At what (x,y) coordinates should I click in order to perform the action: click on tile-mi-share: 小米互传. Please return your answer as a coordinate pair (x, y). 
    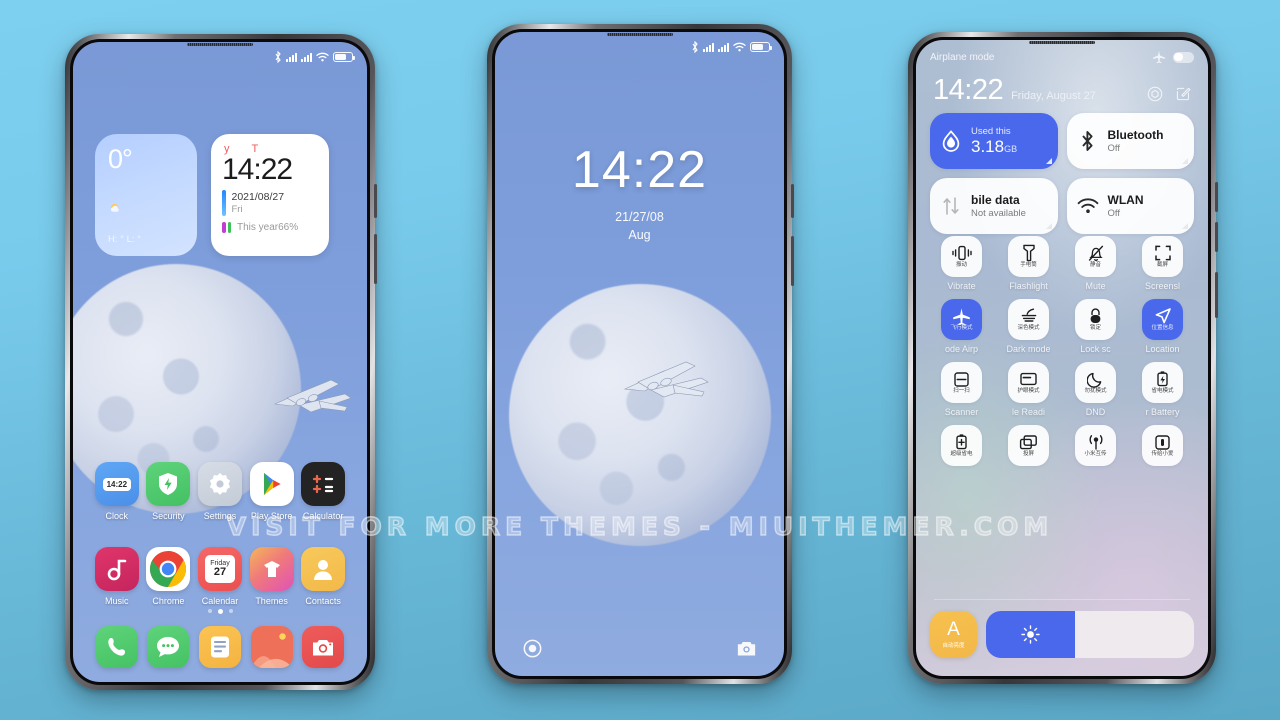
    Looking at the image, I should click on (1095, 447).